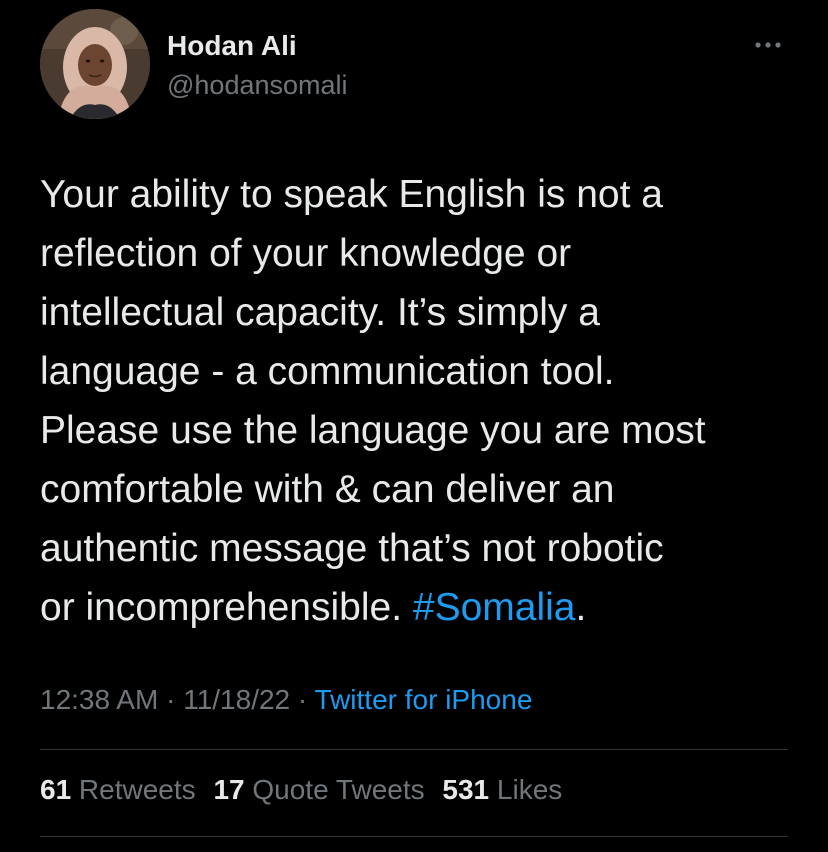 This screenshot has width=828, height=852. Describe the element at coordinates (526, 789) in the screenshot. I see `likes-label: Likes` at that location.